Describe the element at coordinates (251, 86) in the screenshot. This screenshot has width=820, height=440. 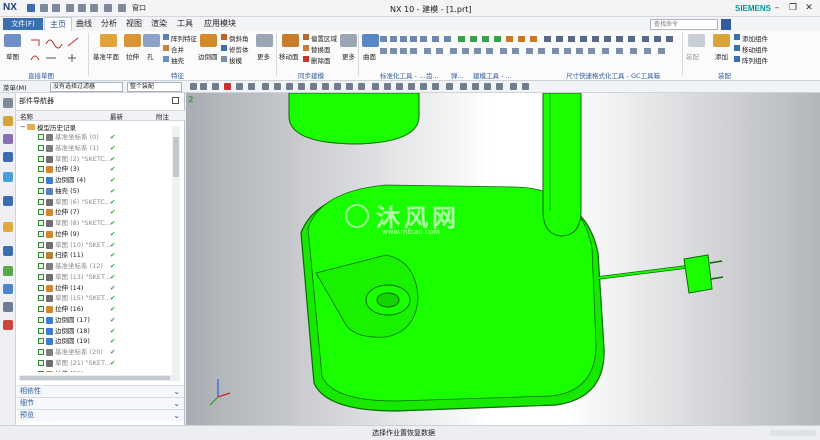
I see `select-body-icon` at that location.